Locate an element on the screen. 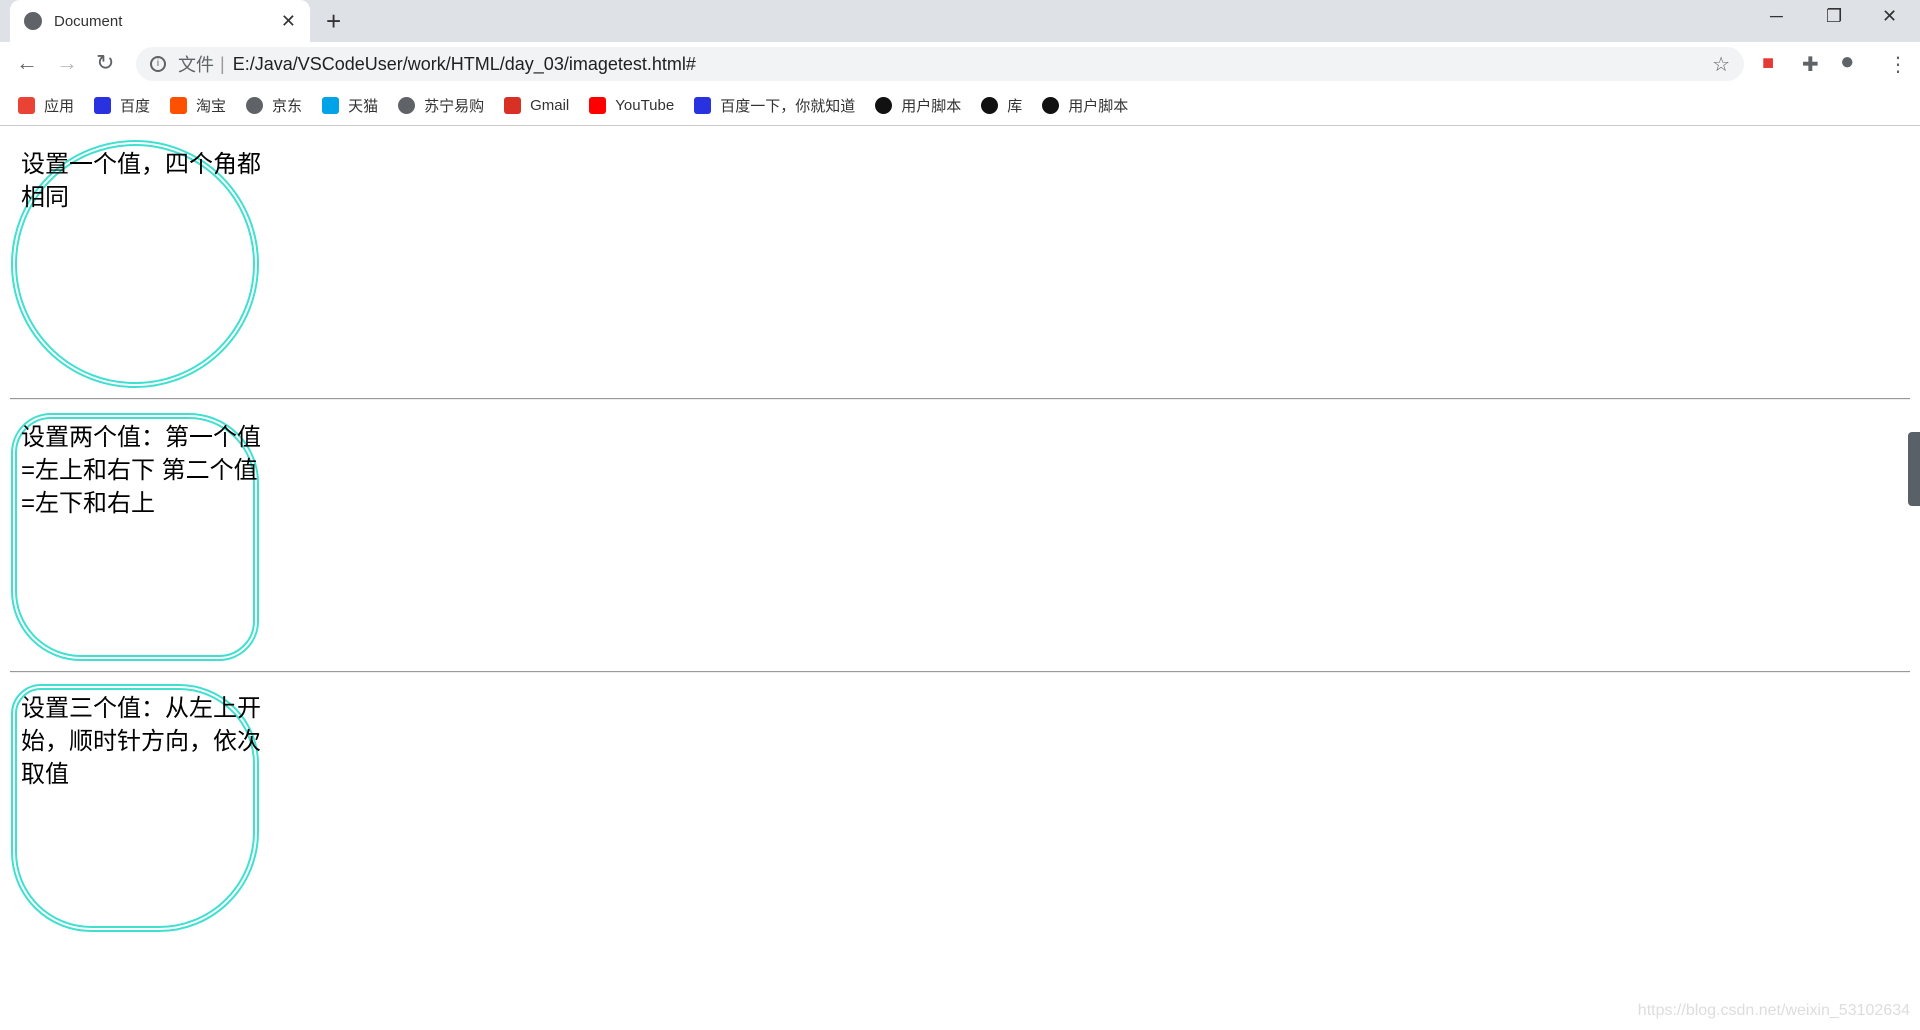 Image resolution: width=1920 pixels, height=1030 pixels. bookmark-label: 应用 is located at coordinates (59, 106).